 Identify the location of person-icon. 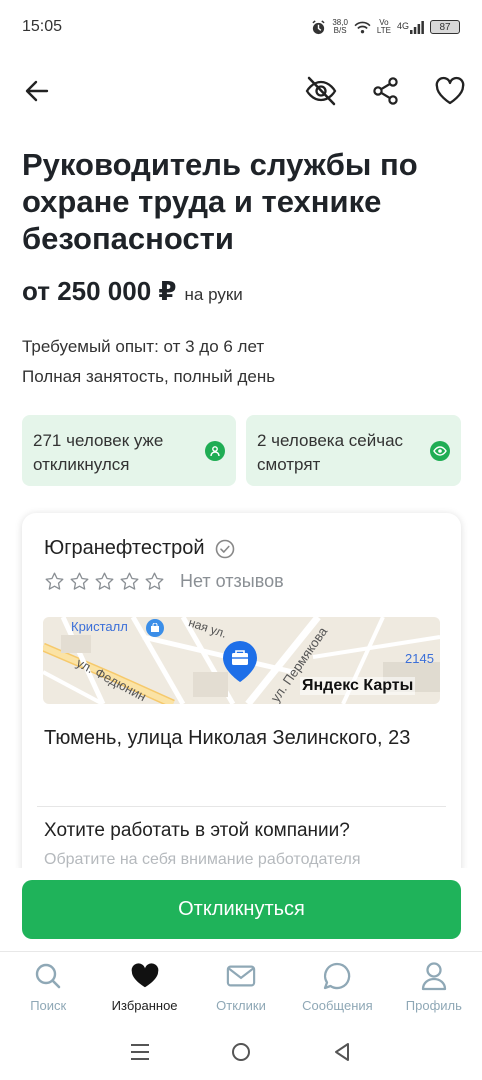
(215, 451).